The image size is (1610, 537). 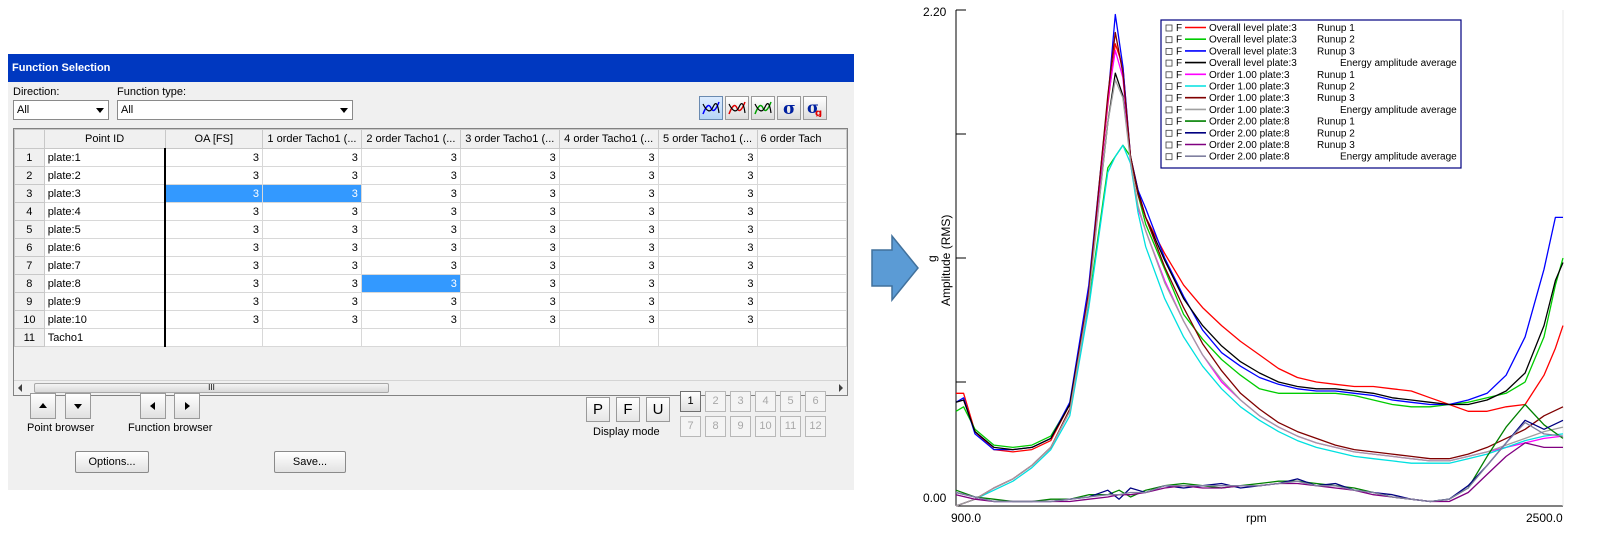 I want to click on overlay-curves-red-button, so click(x=737, y=108).